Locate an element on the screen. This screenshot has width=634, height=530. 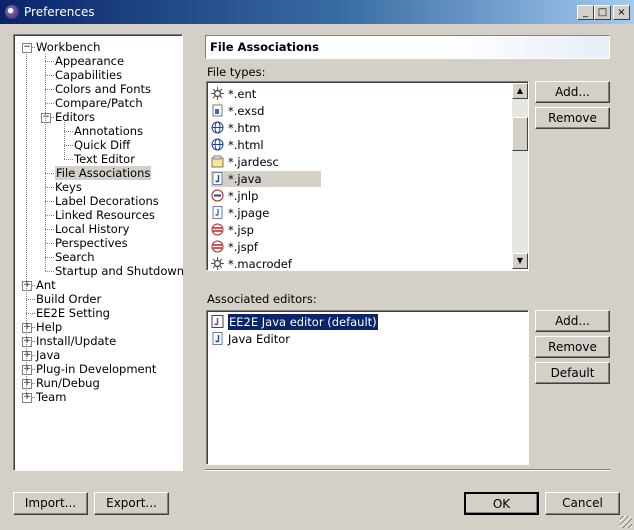
tree-item: Colors and Fonts is located at coordinates (103, 89).